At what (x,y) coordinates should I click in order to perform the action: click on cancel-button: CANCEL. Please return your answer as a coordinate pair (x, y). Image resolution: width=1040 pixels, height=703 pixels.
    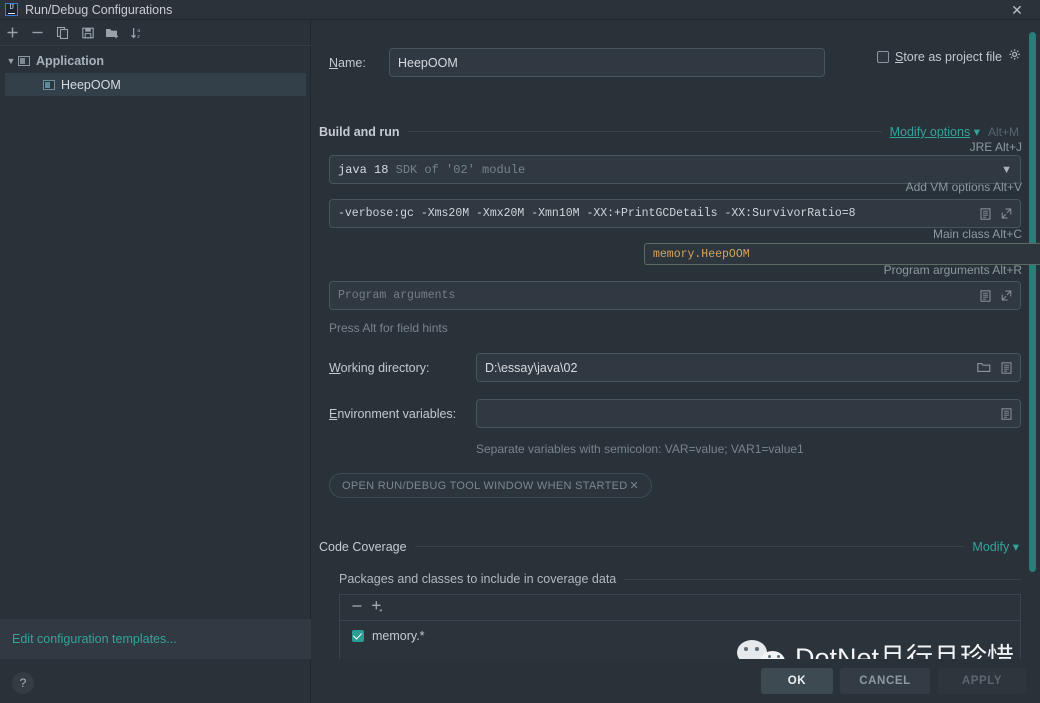
    Looking at the image, I should click on (885, 681).